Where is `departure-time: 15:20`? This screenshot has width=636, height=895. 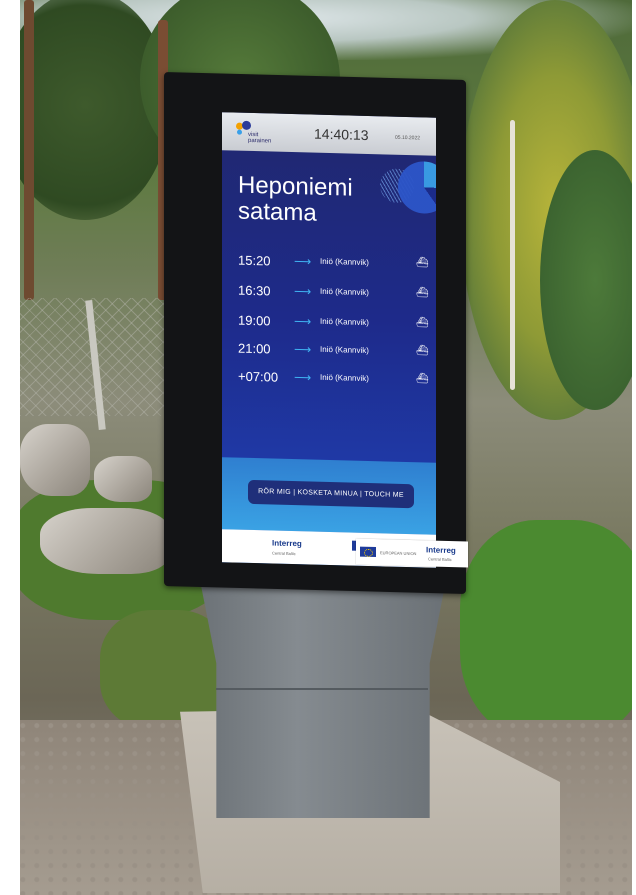
departure-time: 15:20 is located at coordinates (254, 260).